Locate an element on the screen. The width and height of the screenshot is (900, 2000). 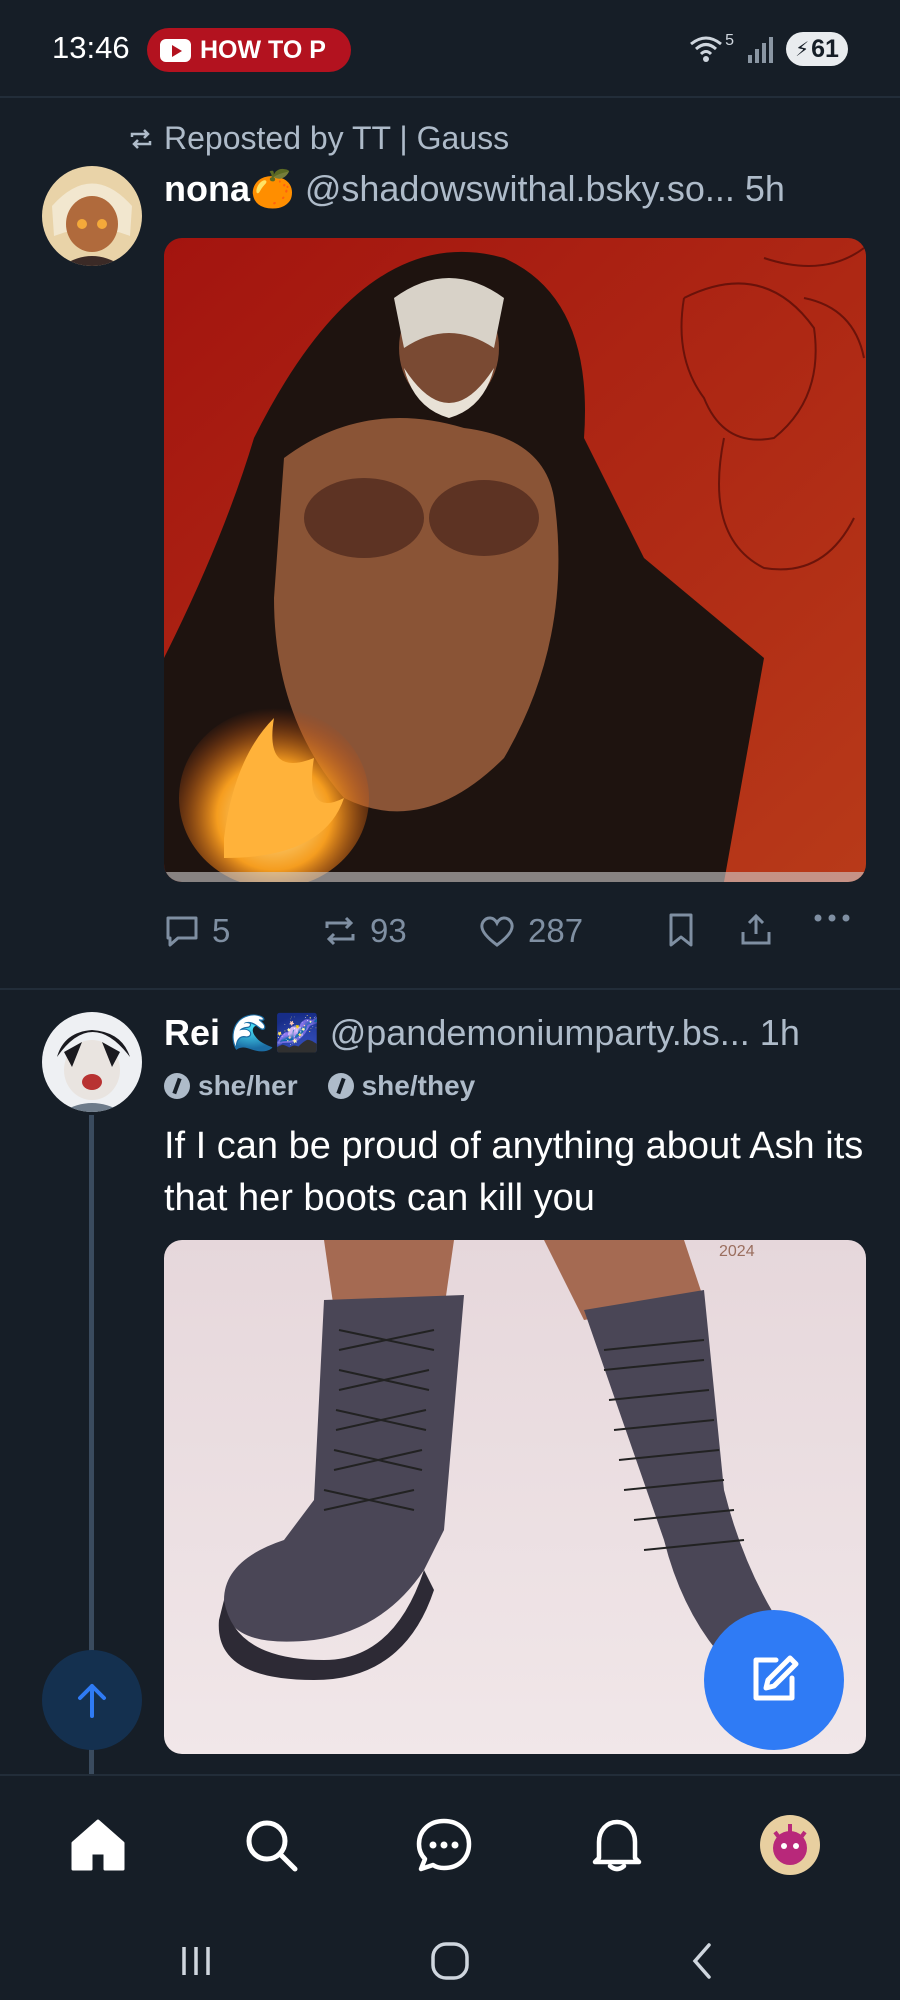
display-name: nona🍊 is located at coordinates (229, 189).